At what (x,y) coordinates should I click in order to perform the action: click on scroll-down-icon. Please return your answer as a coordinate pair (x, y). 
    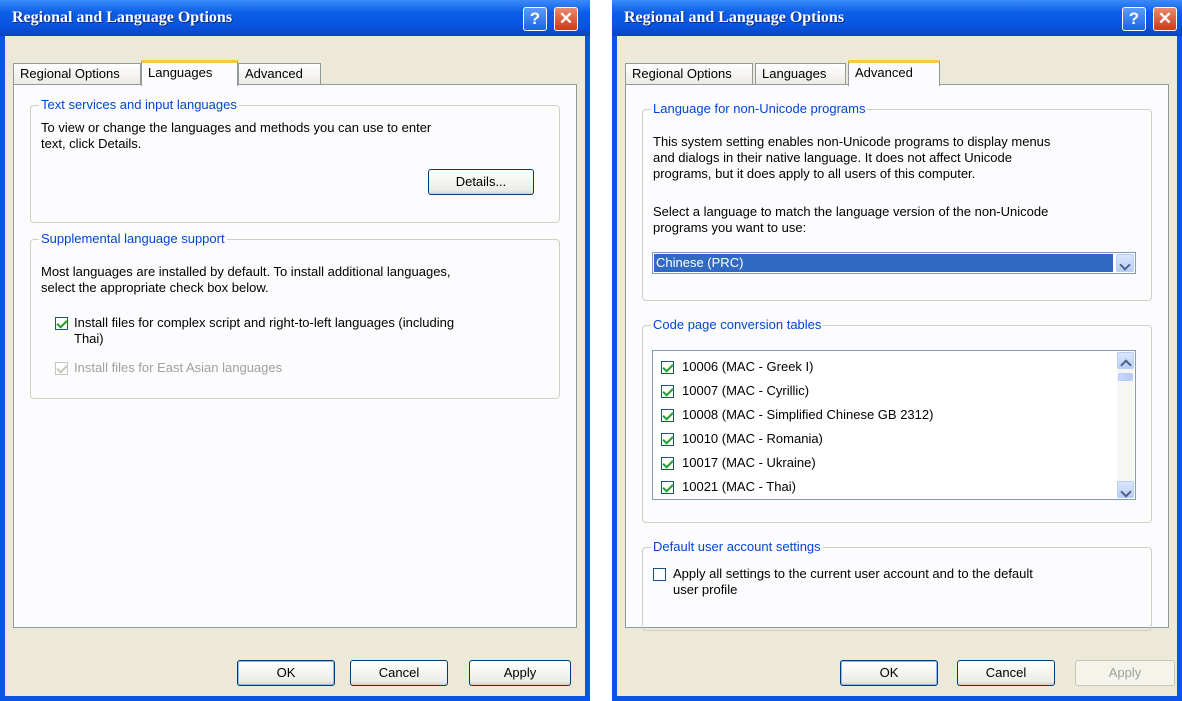
    Looking at the image, I should click on (1125, 489).